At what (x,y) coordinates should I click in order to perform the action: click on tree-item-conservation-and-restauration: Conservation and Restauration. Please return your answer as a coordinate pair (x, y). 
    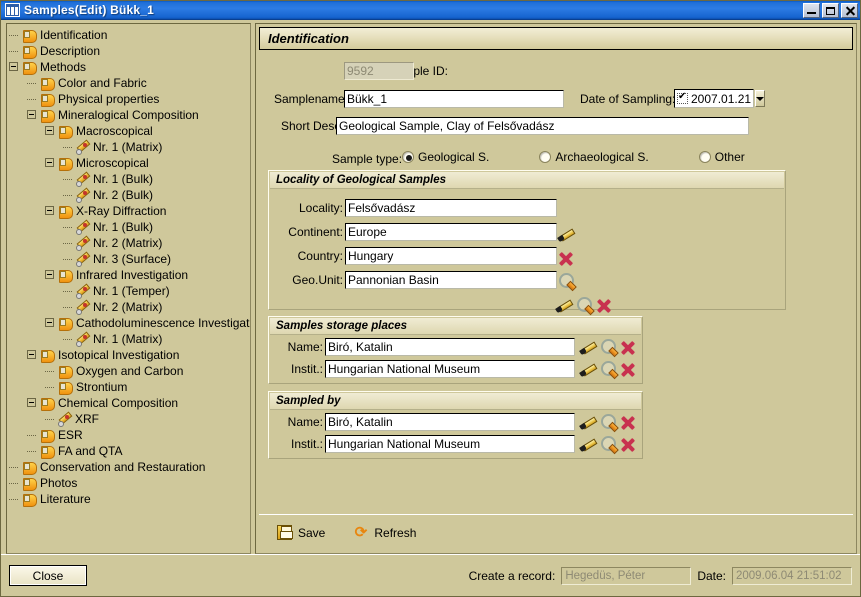
    Looking at the image, I should click on (128, 467).